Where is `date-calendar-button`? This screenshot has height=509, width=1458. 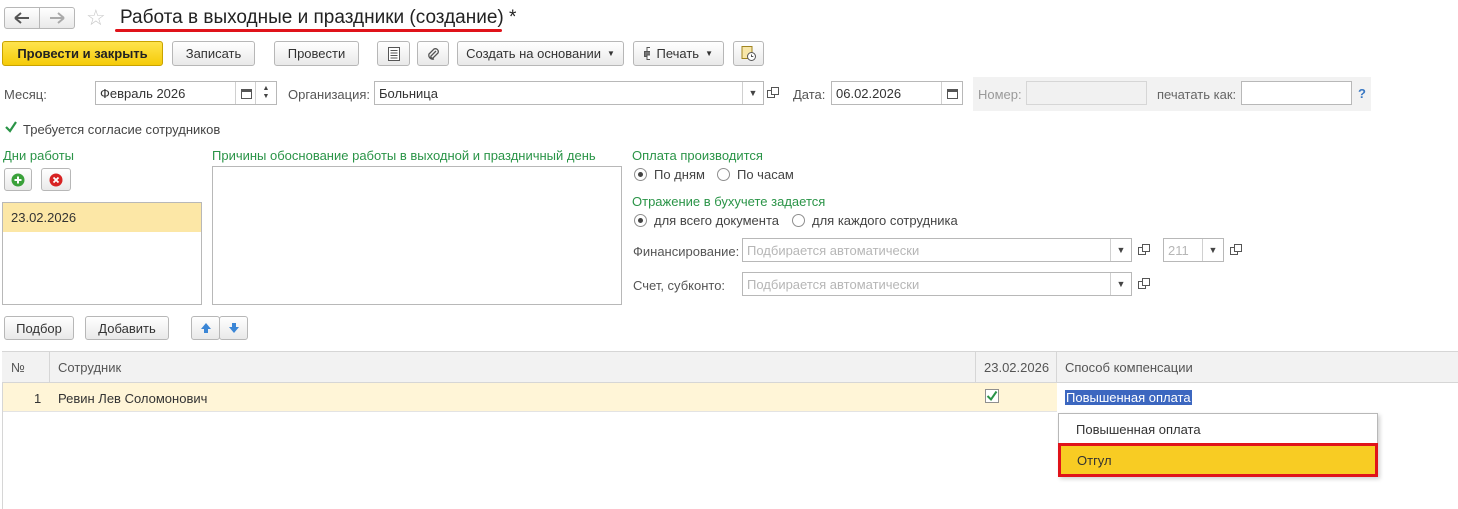 date-calendar-button is located at coordinates (951, 93).